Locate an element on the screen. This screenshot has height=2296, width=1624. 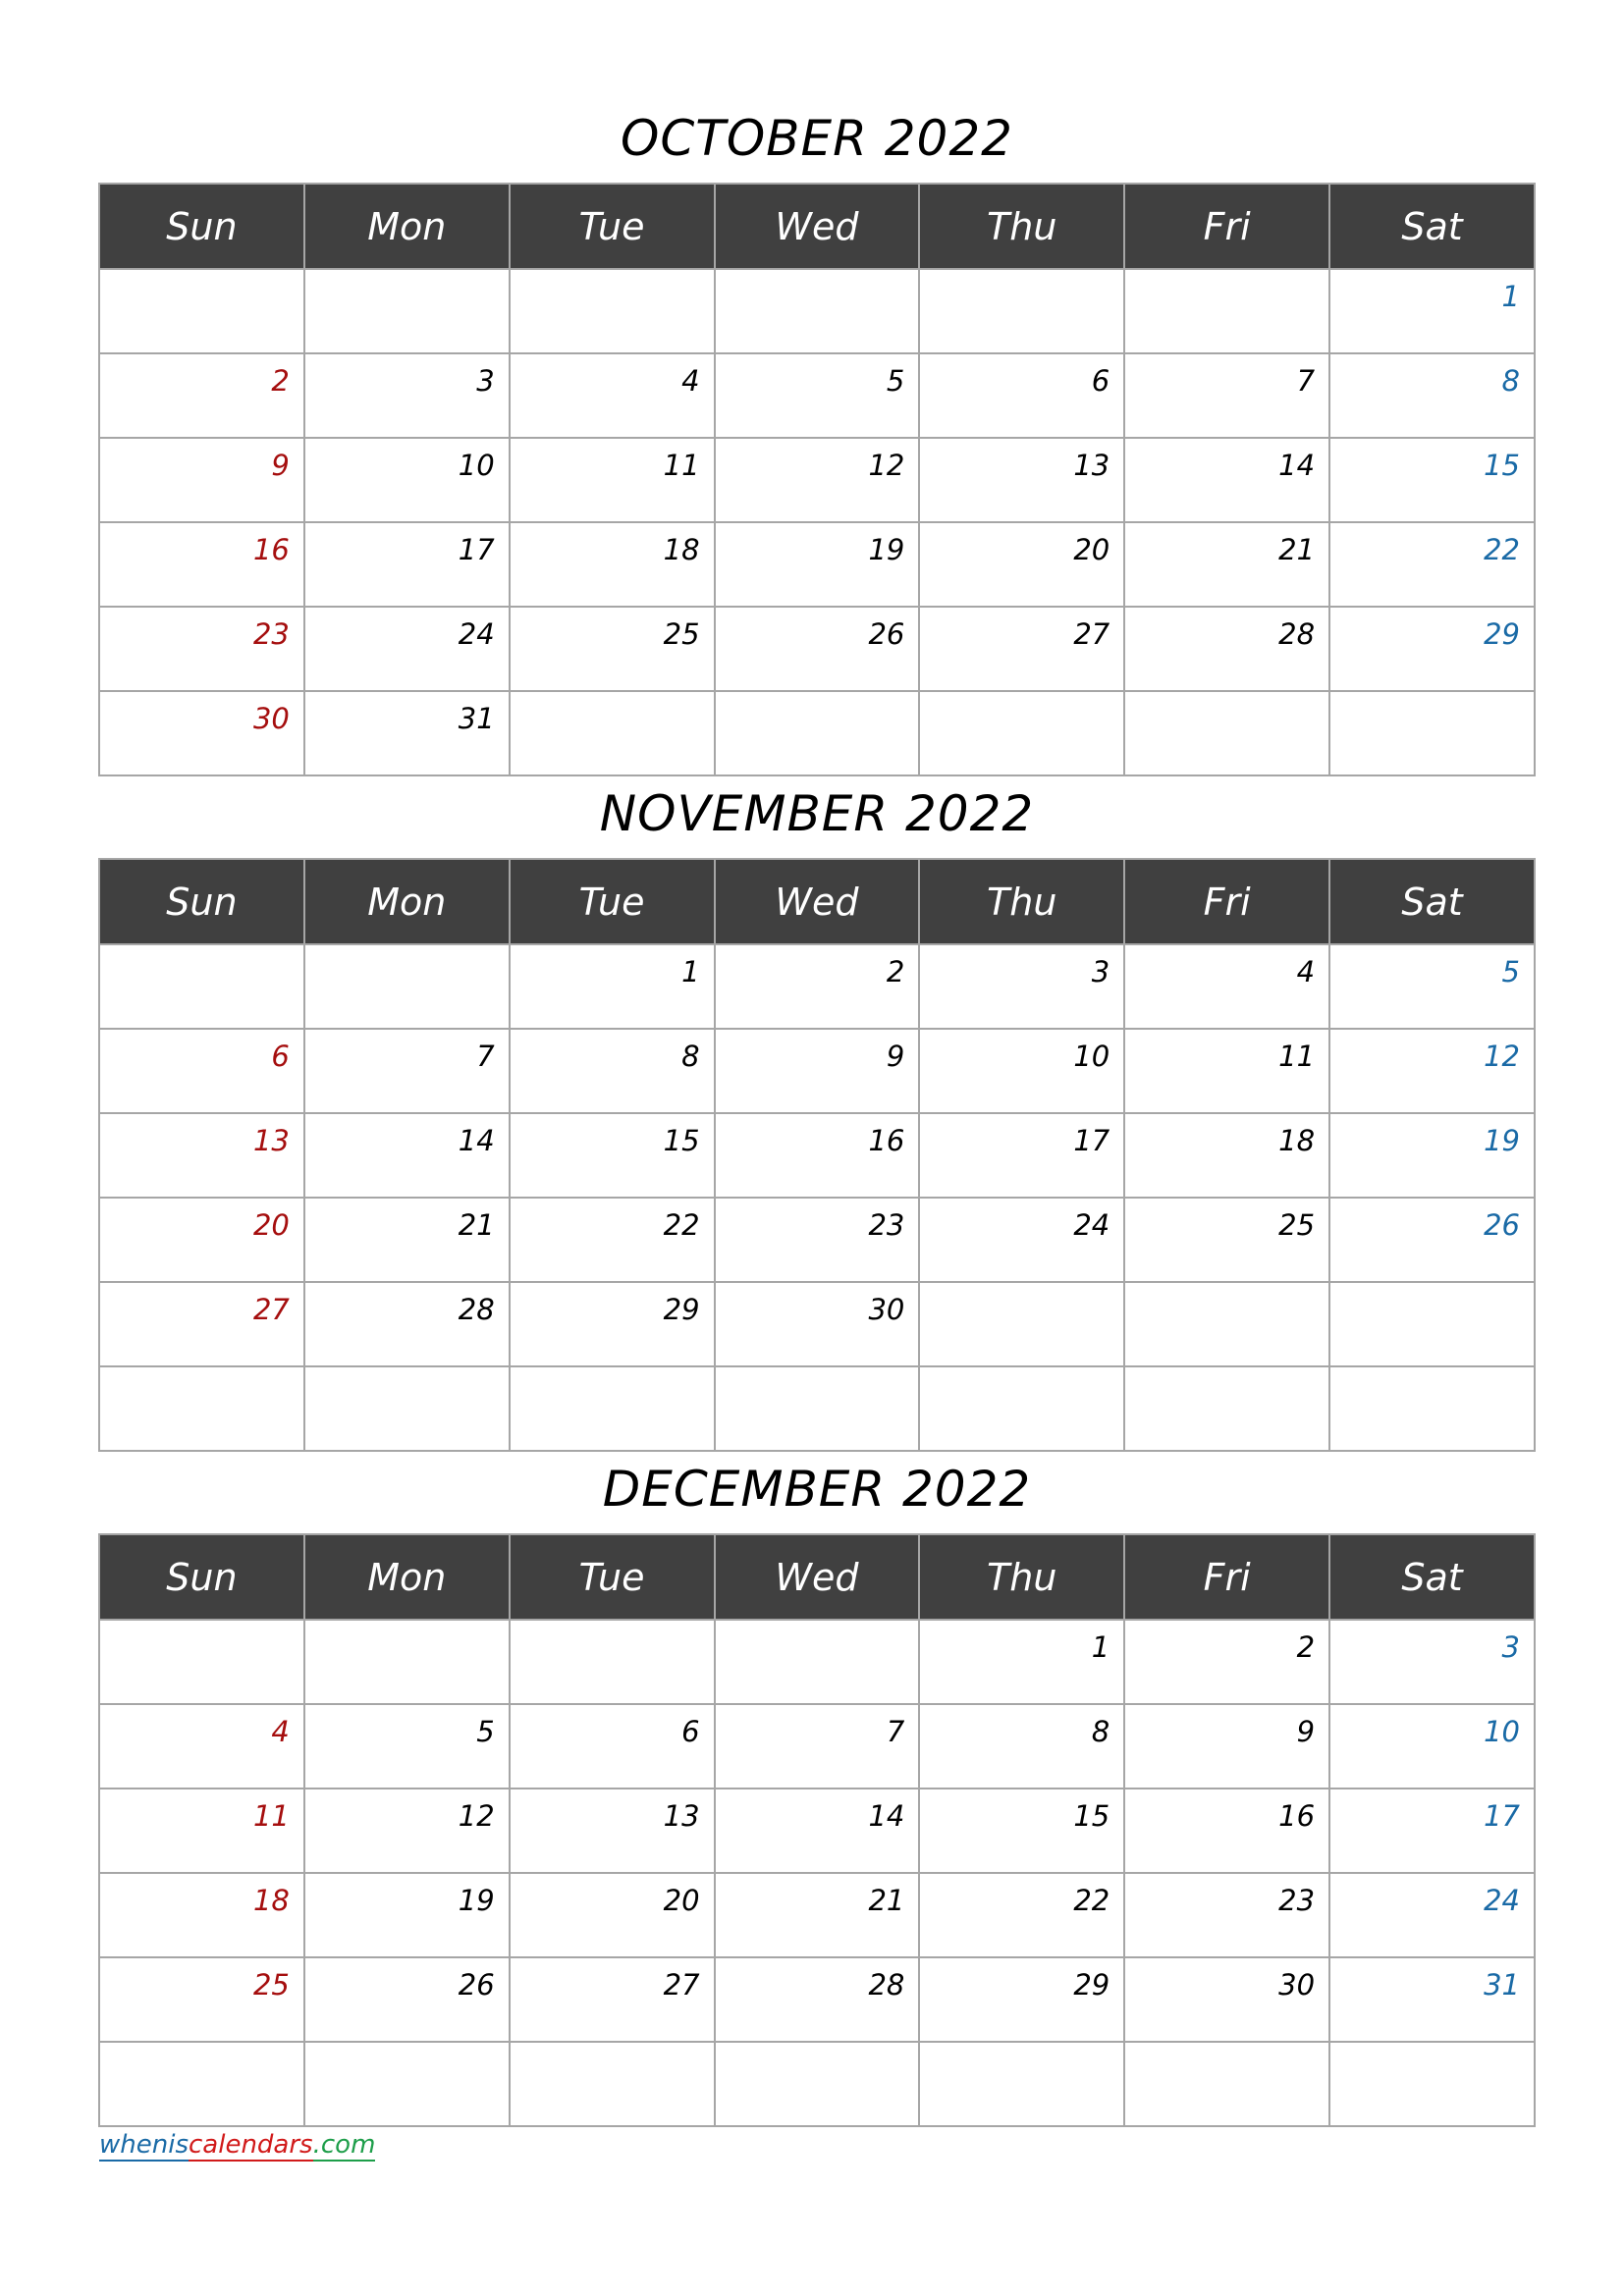
week-row: 11 12 13 14 15 16 17 is located at coordinates (817, 1831).